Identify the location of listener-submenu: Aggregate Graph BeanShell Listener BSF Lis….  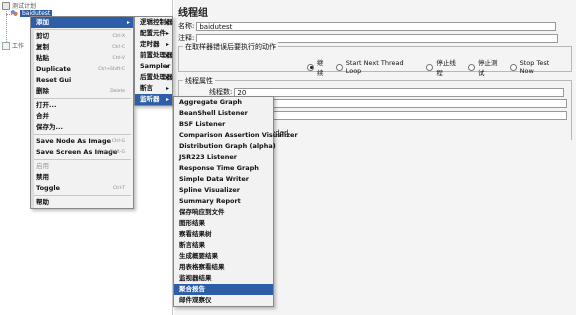
(235, 201).